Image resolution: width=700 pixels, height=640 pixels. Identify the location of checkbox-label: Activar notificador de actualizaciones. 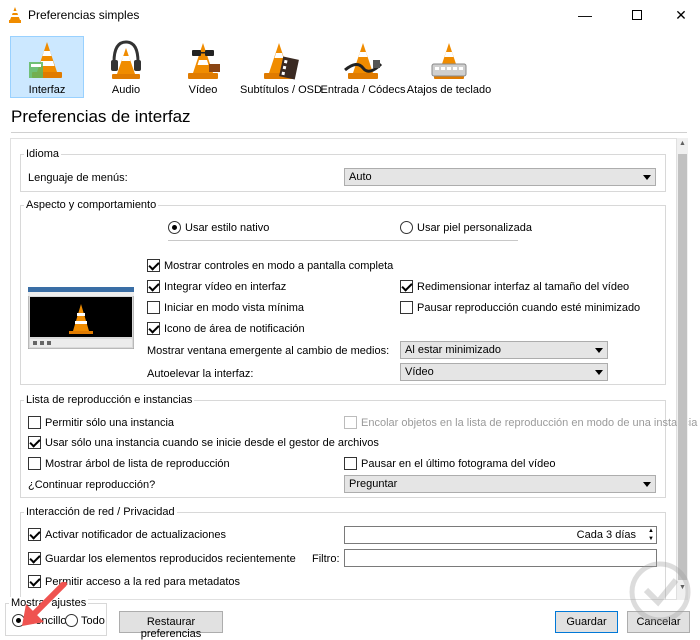
(135, 535).